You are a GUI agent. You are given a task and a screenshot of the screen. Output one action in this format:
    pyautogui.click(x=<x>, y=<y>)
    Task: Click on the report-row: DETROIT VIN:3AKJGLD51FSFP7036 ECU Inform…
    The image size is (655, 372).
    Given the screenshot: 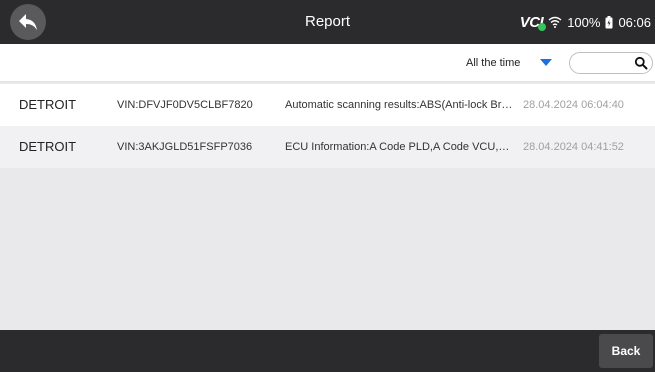 What is the action you would take?
    pyautogui.click(x=327, y=147)
    